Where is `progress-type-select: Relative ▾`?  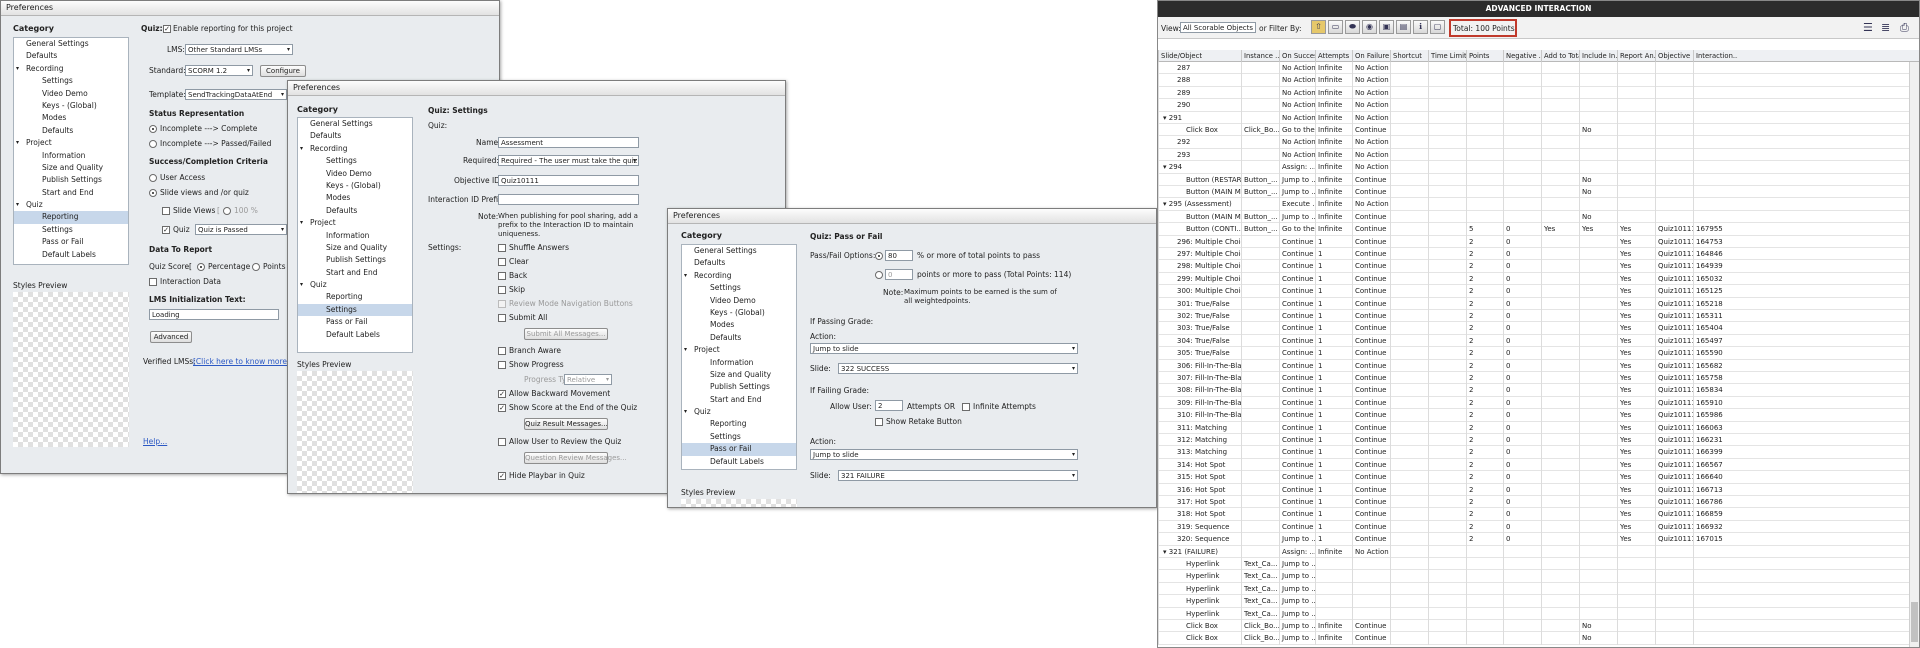
progress-type-select: Relative ▾ is located at coordinates (588, 379).